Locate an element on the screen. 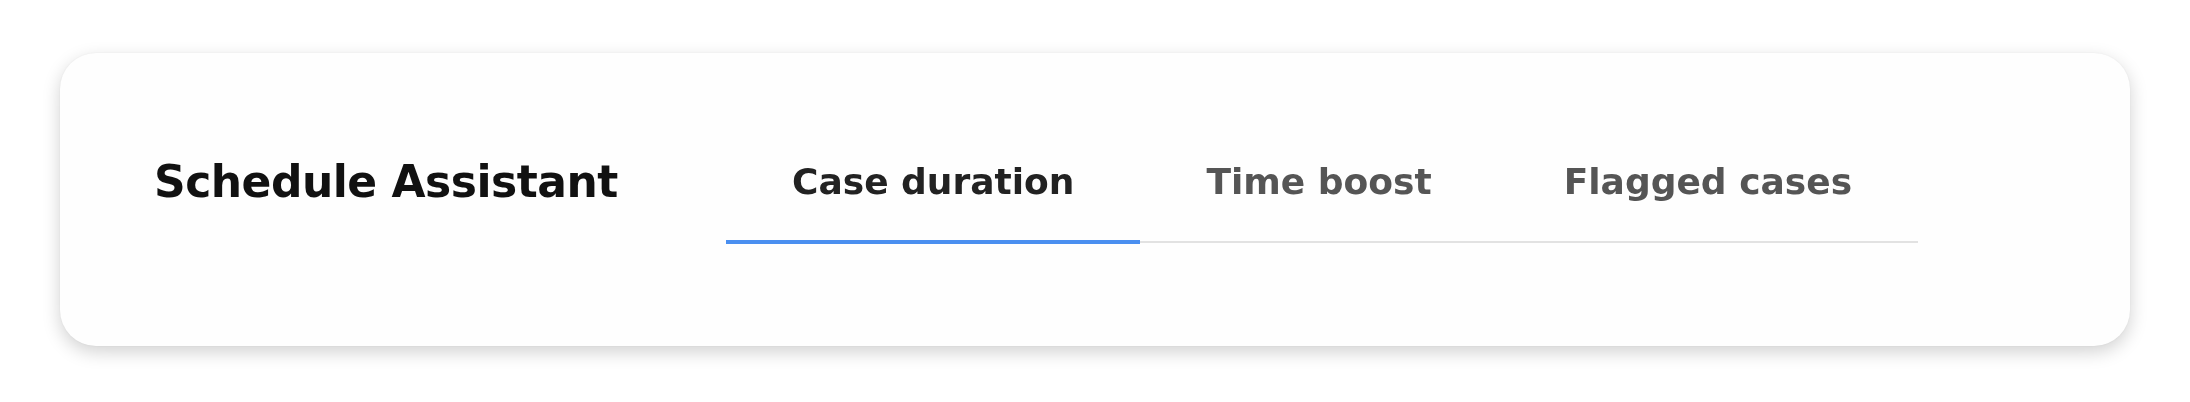 This screenshot has width=2190, height=402. tab: Case duration is located at coordinates (933, 148).